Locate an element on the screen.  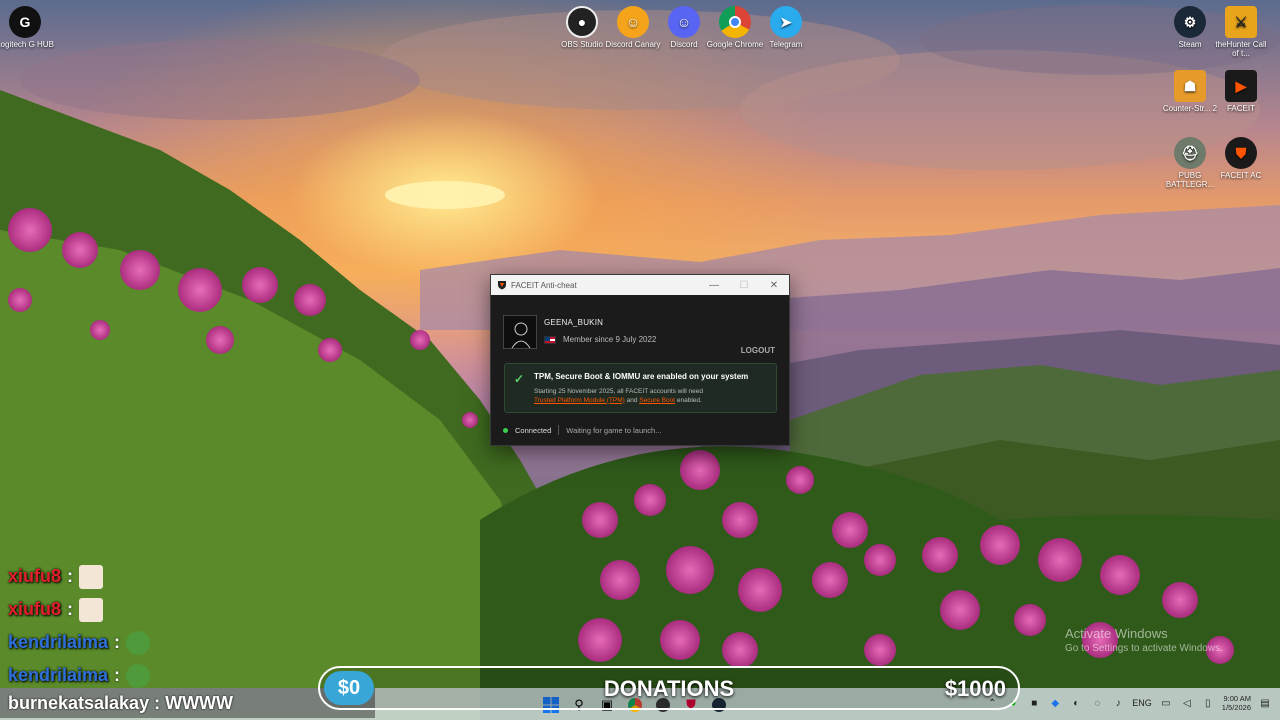
network-icon: ▭ is located at coordinates (1166, 703).